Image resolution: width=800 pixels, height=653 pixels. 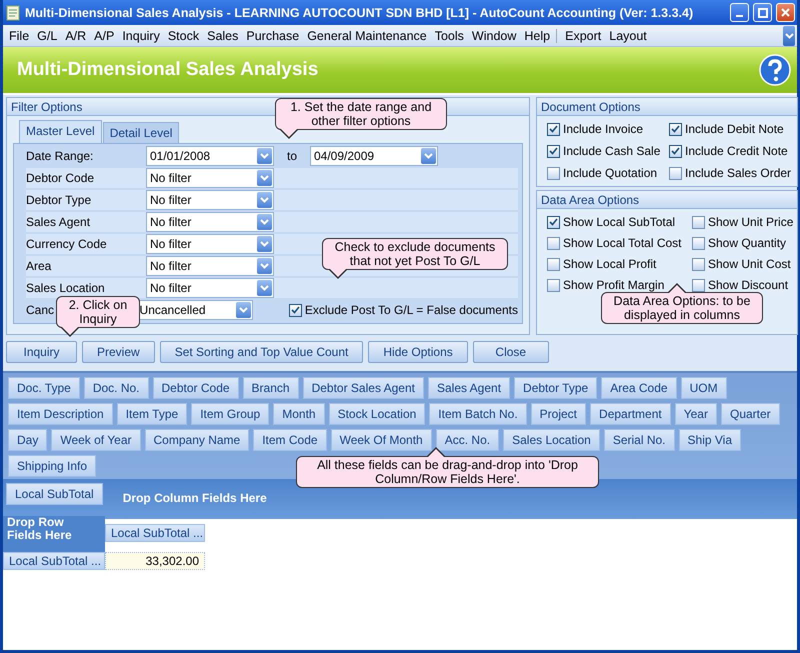 I want to click on field-chip: Ship Via, so click(x=709, y=440).